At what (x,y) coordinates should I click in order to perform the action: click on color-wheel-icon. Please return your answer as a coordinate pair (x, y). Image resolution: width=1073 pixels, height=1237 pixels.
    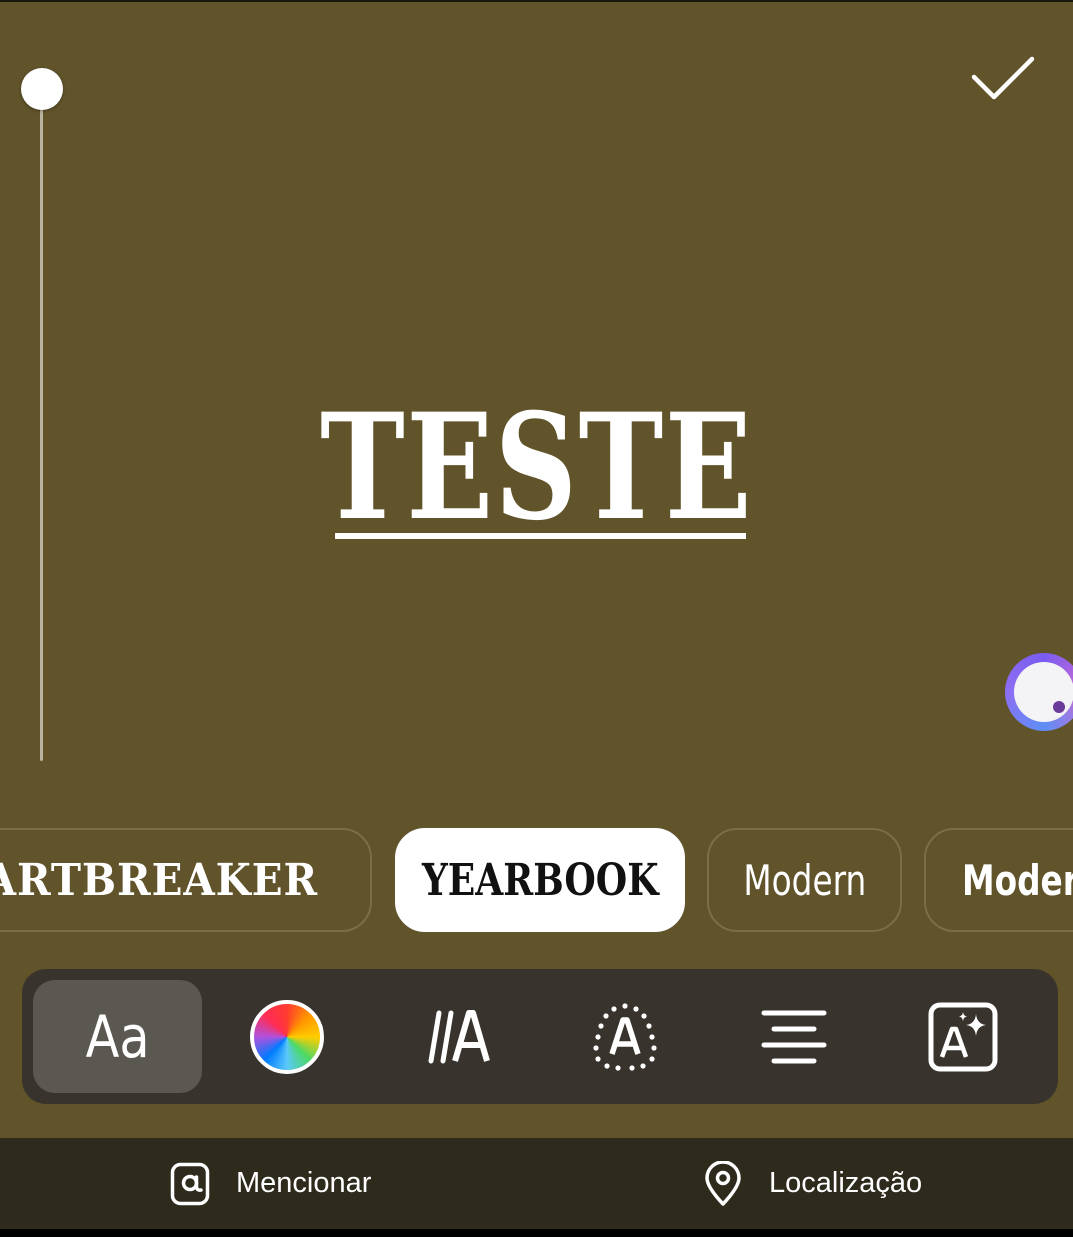
    Looking at the image, I should click on (286, 1036).